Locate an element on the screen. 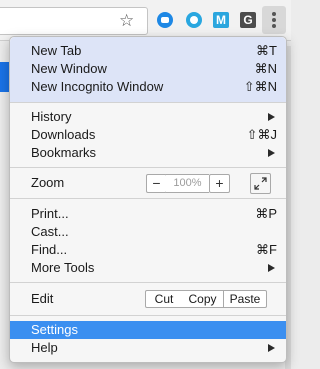 The image size is (320, 369). menu-item-help: Help is located at coordinates (148, 348).